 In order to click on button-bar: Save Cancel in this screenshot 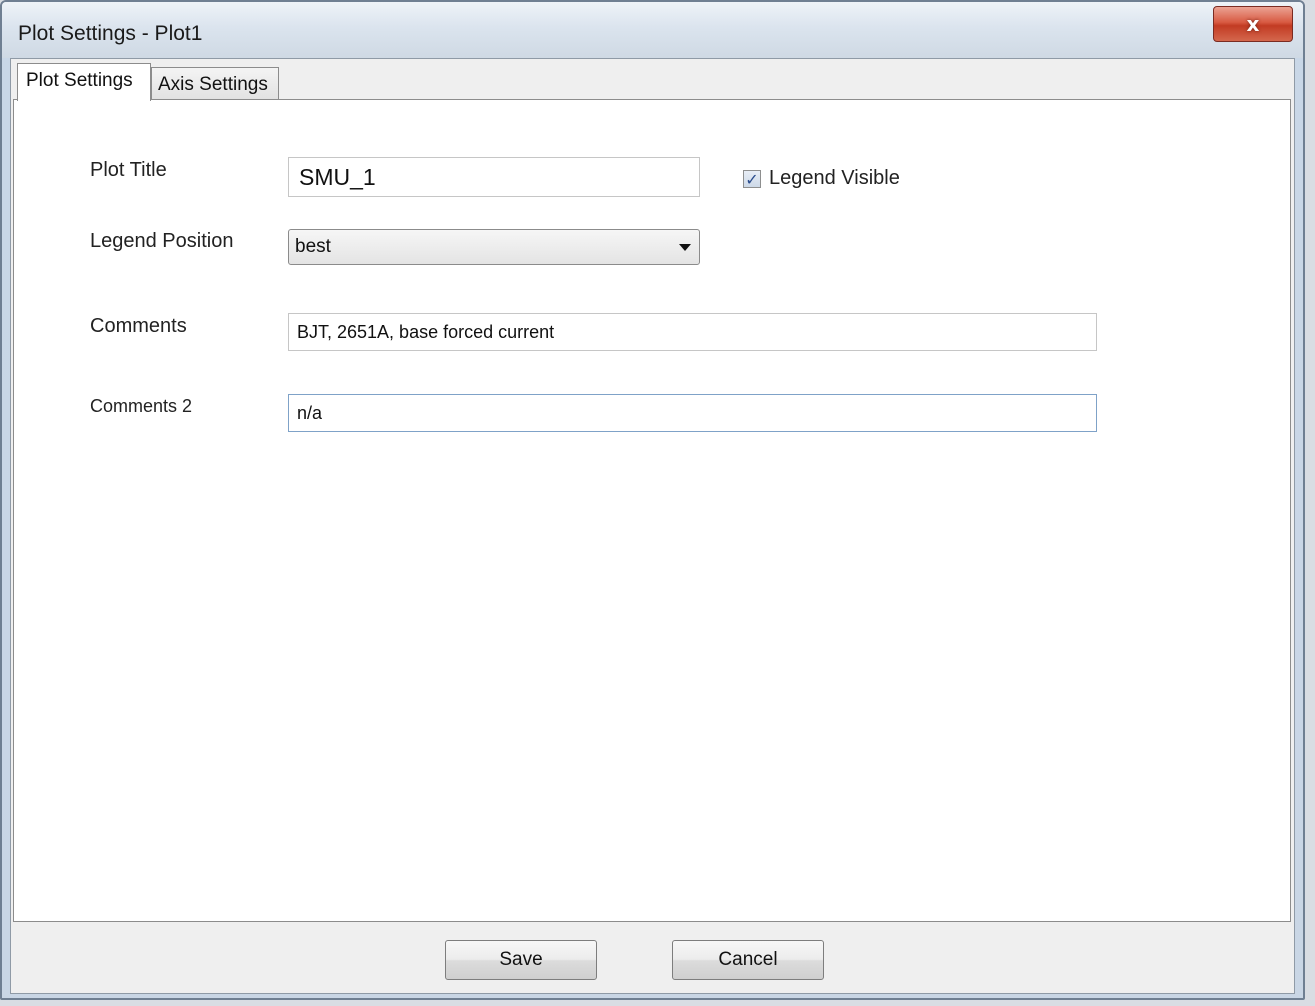, I will do `click(652, 957)`.